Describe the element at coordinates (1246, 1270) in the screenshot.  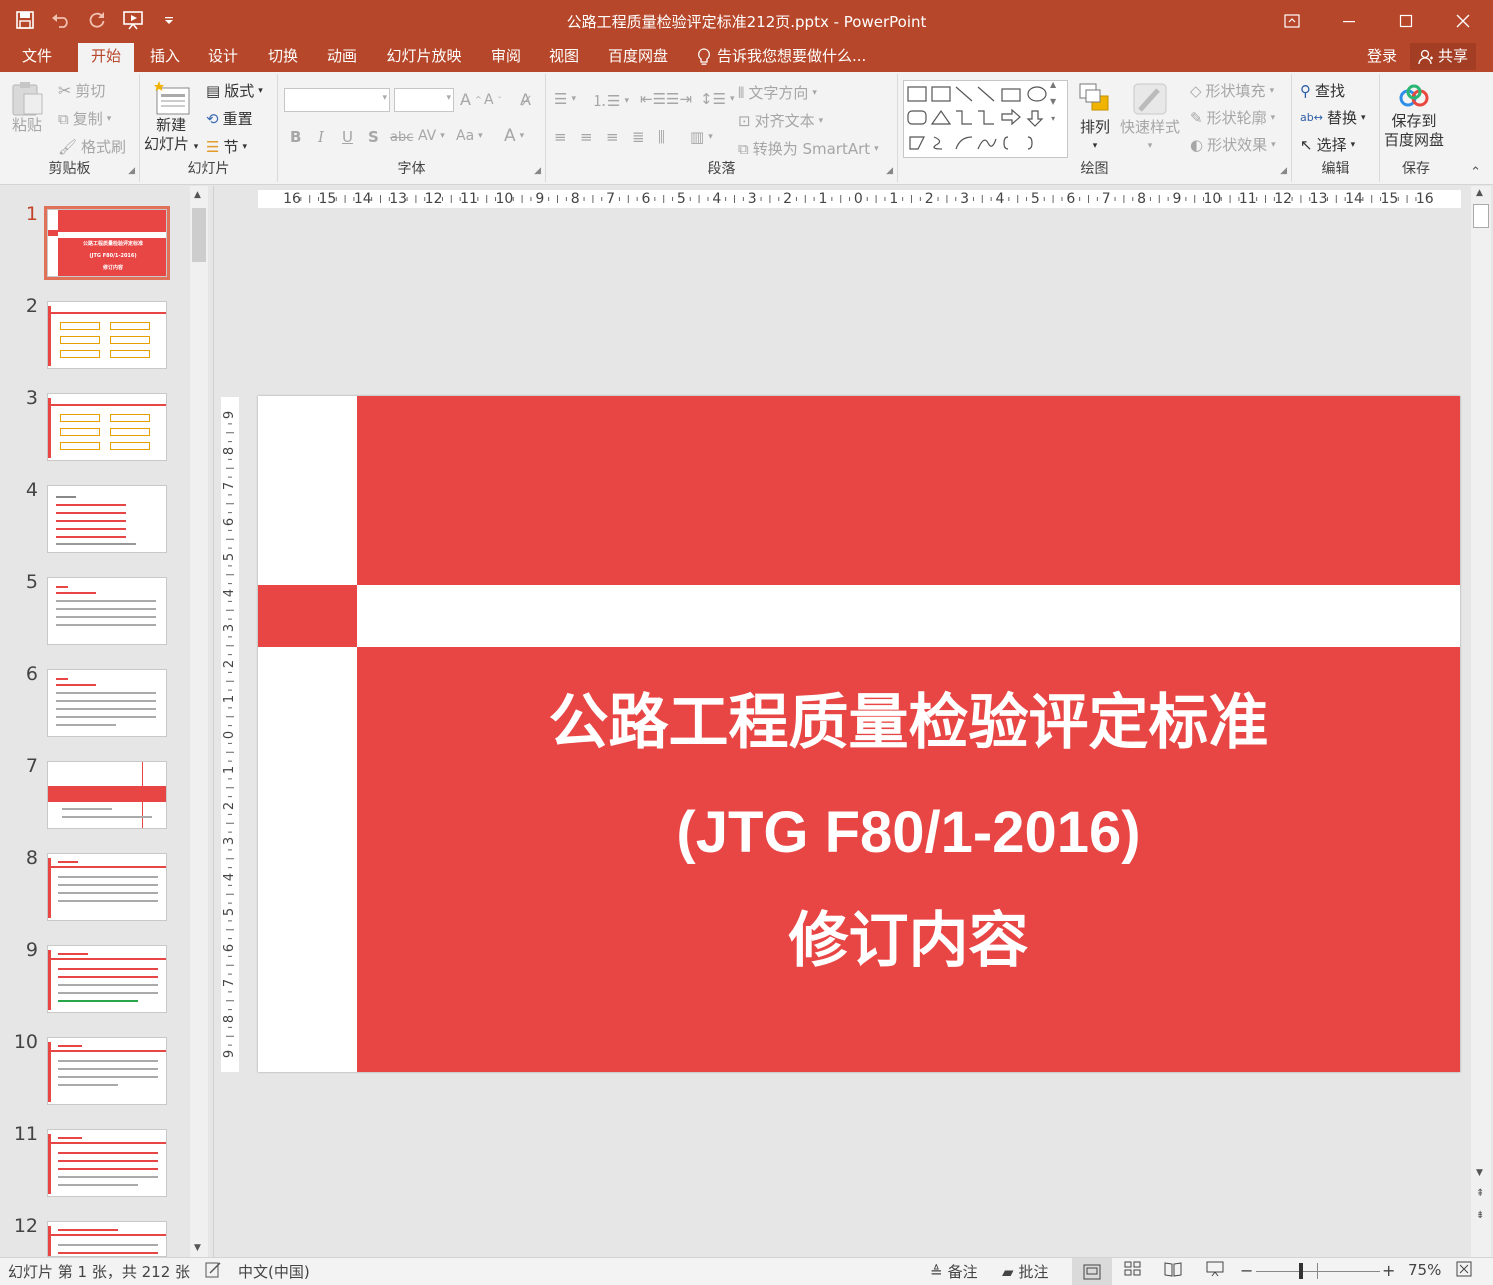
I see `zoom-out-icon: −` at that location.